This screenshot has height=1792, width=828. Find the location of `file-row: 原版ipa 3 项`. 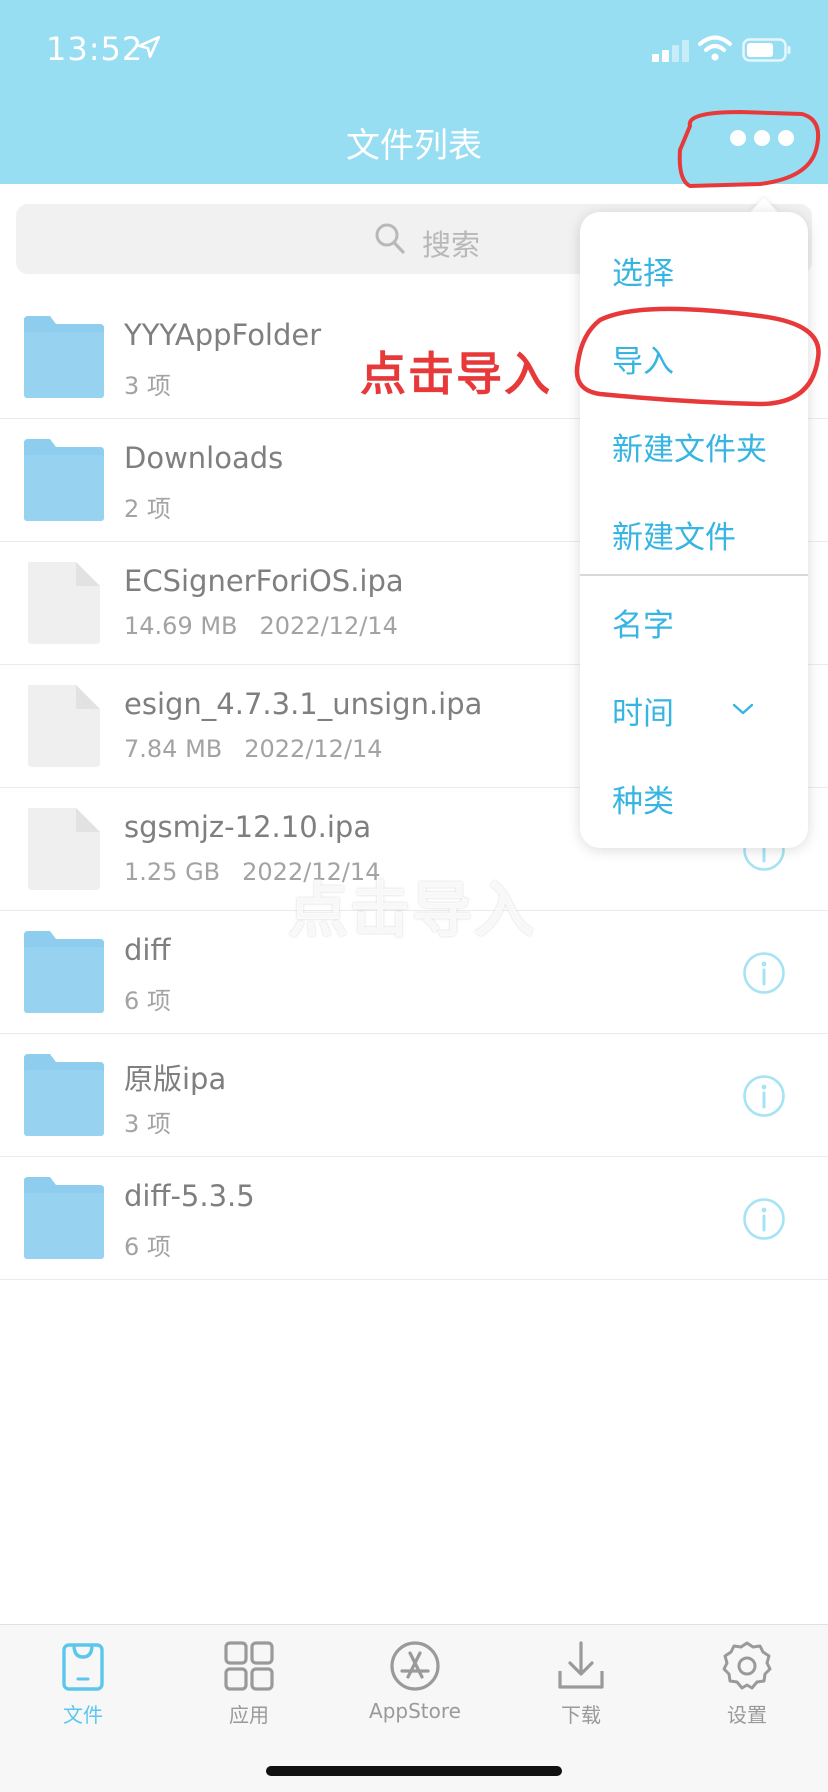

file-row: 原版ipa 3 项 is located at coordinates (414, 1095).